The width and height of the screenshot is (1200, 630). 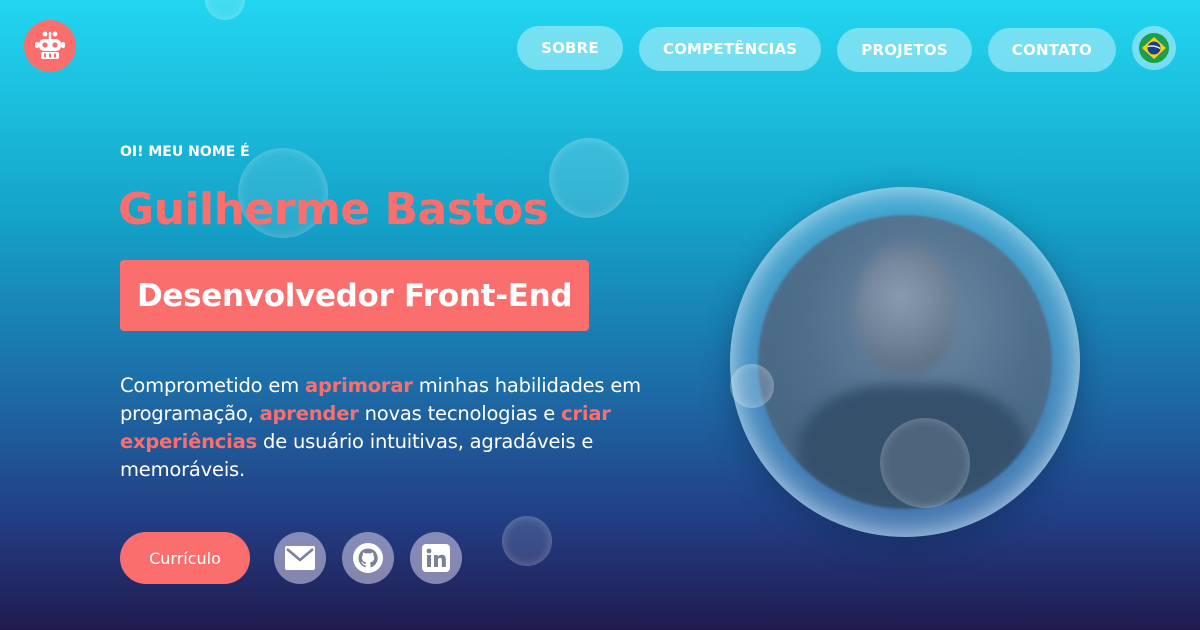 What do you see at coordinates (570, 48) in the screenshot?
I see `nav-sobre-button: SOBRE` at bounding box center [570, 48].